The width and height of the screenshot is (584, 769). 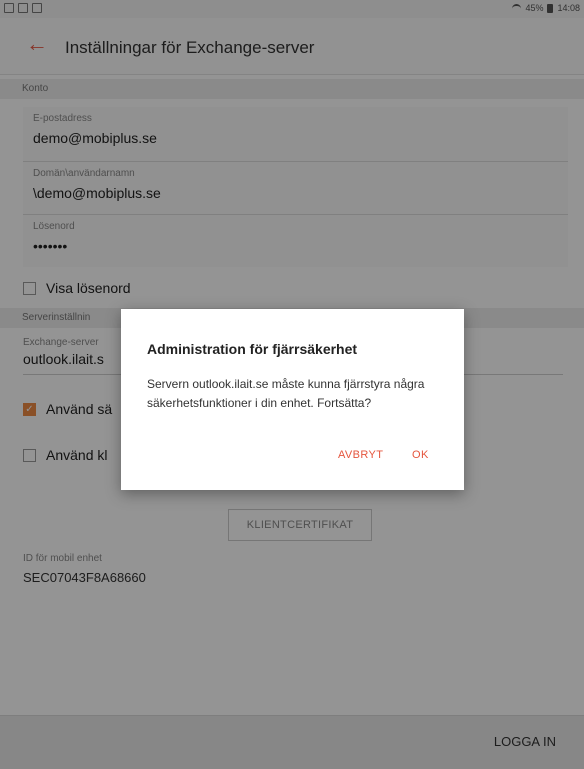 I want to click on cancel-button: AVBRYT, so click(x=360, y=455).